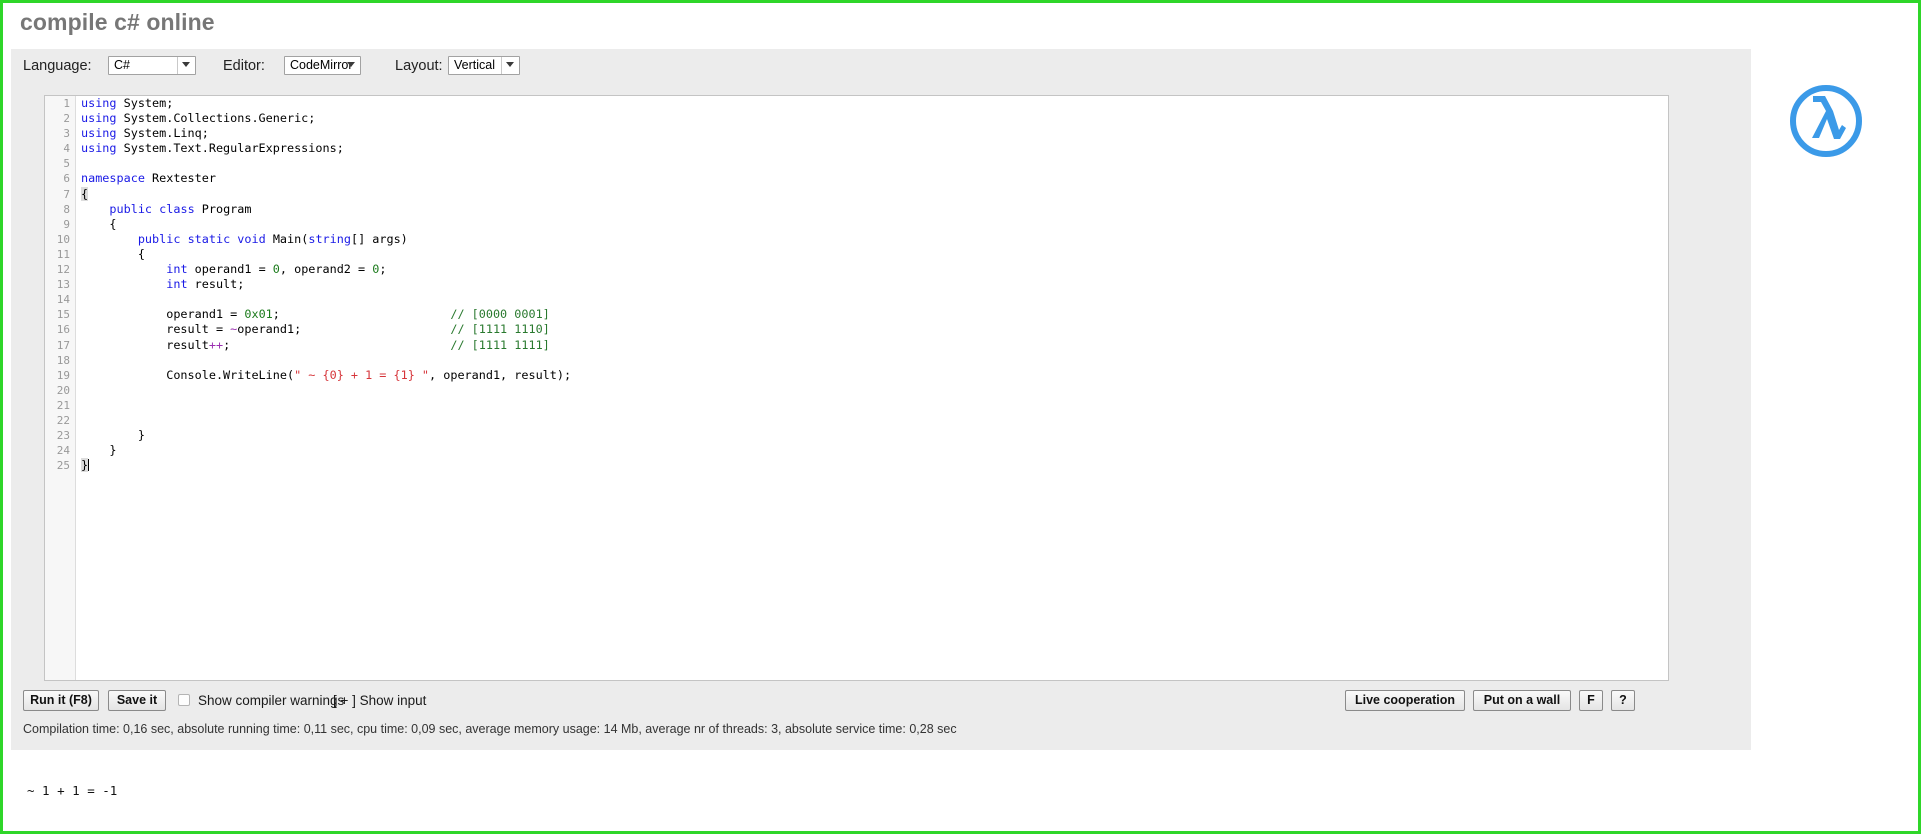 The width and height of the screenshot is (1921, 834). What do you see at coordinates (315, 344) in the screenshot?
I see `code-line: result++; // [1111 1111]` at bounding box center [315, 344].